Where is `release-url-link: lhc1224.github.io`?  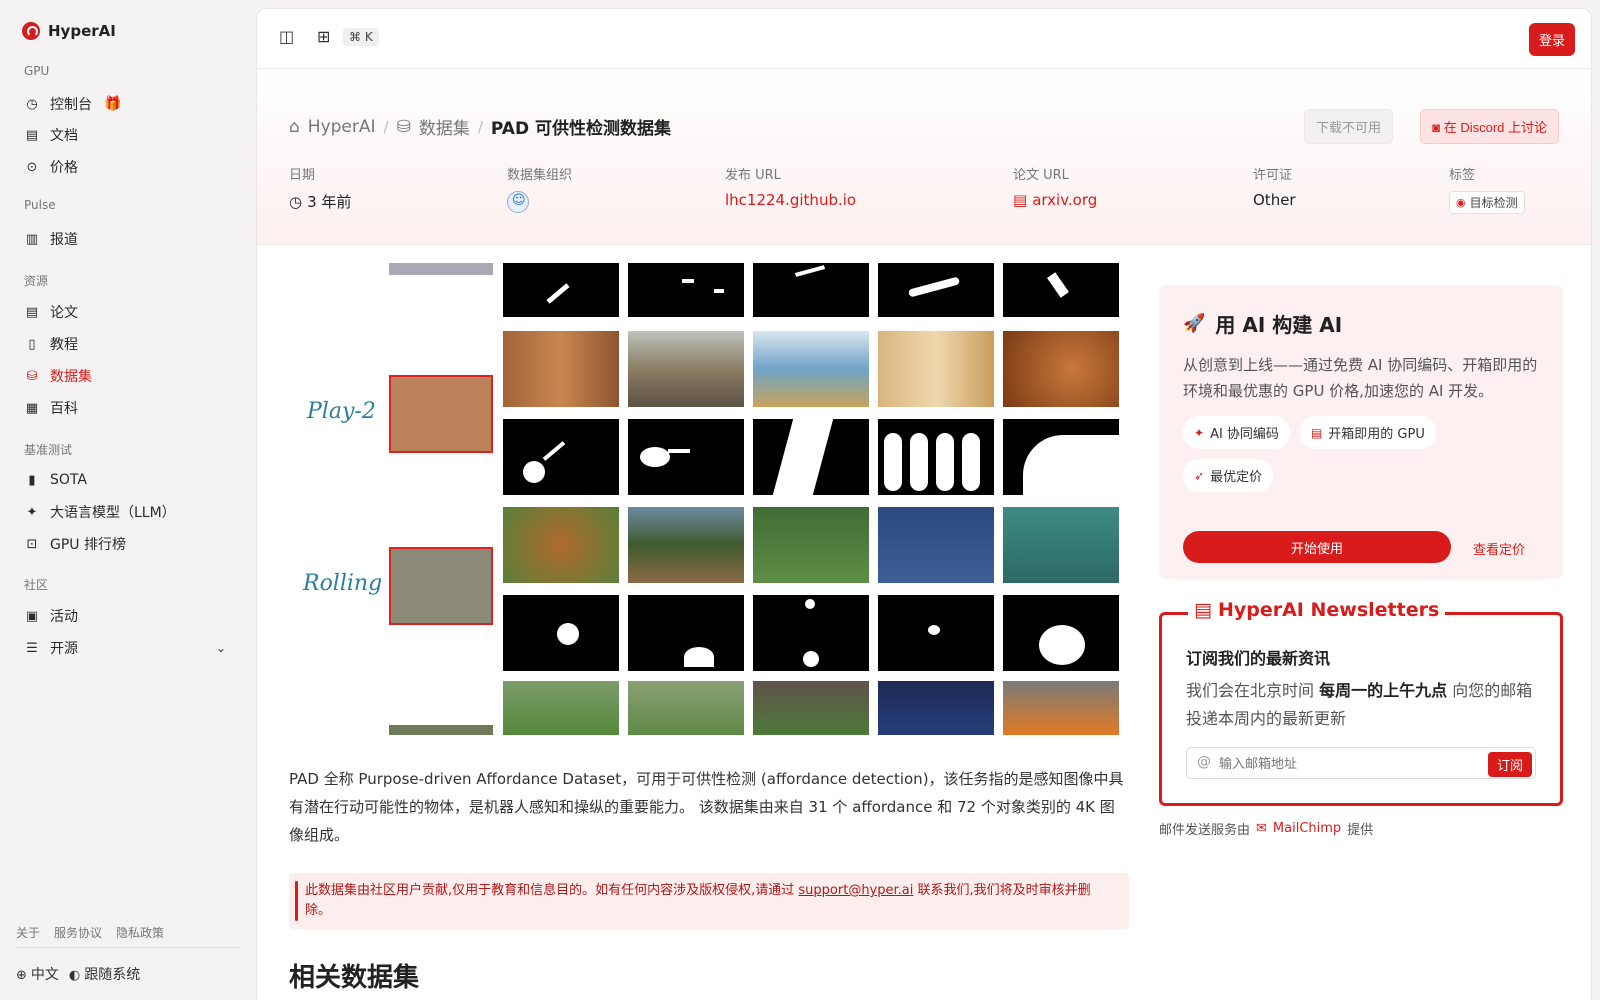
release-url-link: lhc1224.github.io is located at coordinates (790, 200).